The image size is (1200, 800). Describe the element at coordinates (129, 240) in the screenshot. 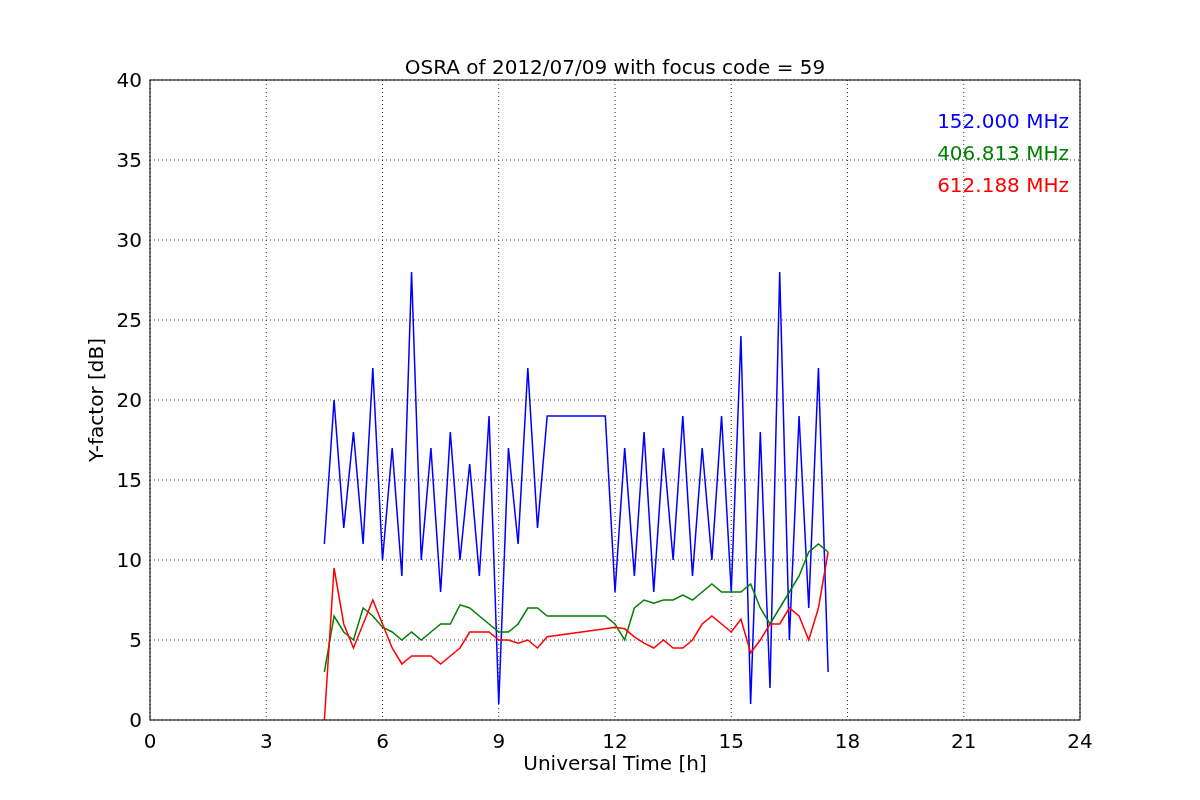

I see `tick-label: 30` at that location.